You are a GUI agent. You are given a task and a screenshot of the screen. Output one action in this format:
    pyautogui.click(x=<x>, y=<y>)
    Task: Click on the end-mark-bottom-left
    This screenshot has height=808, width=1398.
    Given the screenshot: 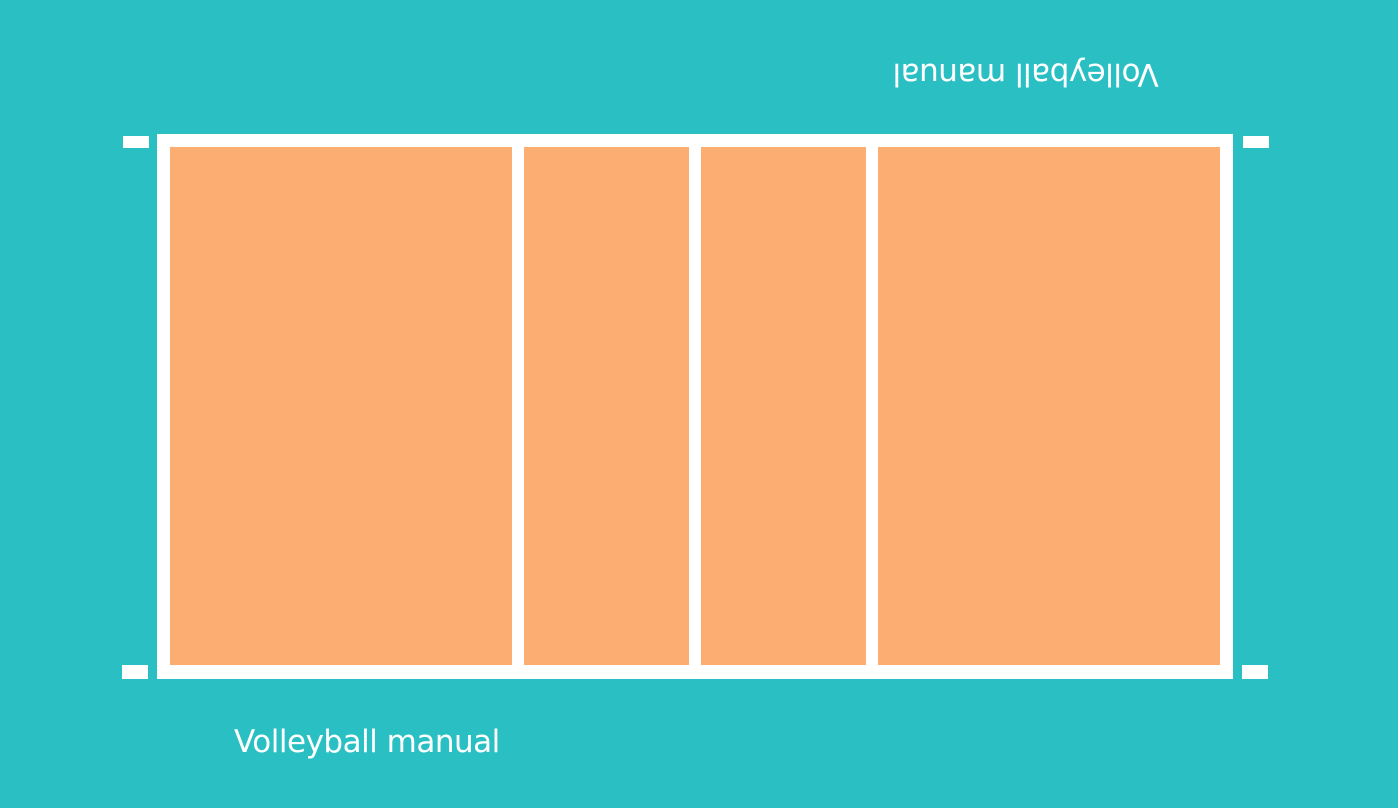 What is the action you would take?
    pyautogui.click(x=135, y=672)
    